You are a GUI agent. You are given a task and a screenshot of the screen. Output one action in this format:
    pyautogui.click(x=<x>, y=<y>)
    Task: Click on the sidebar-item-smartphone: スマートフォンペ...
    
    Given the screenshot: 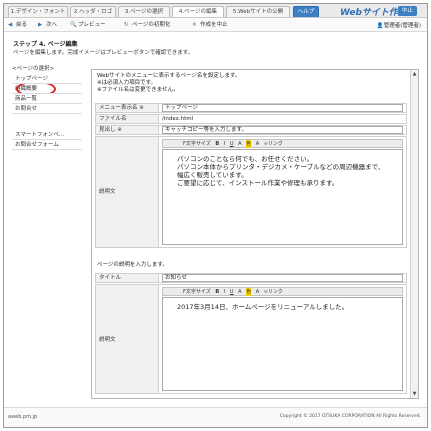 What is the action you would take?
    pyautogui.click(x=47, y=135)
    